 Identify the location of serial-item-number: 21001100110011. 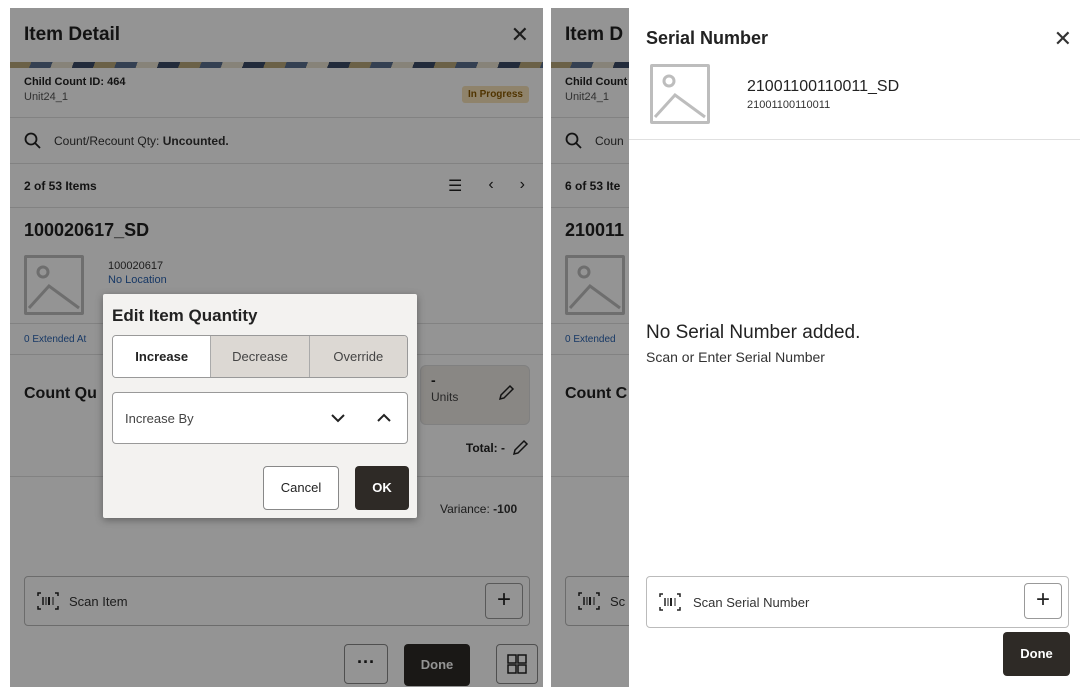
(789, 105).